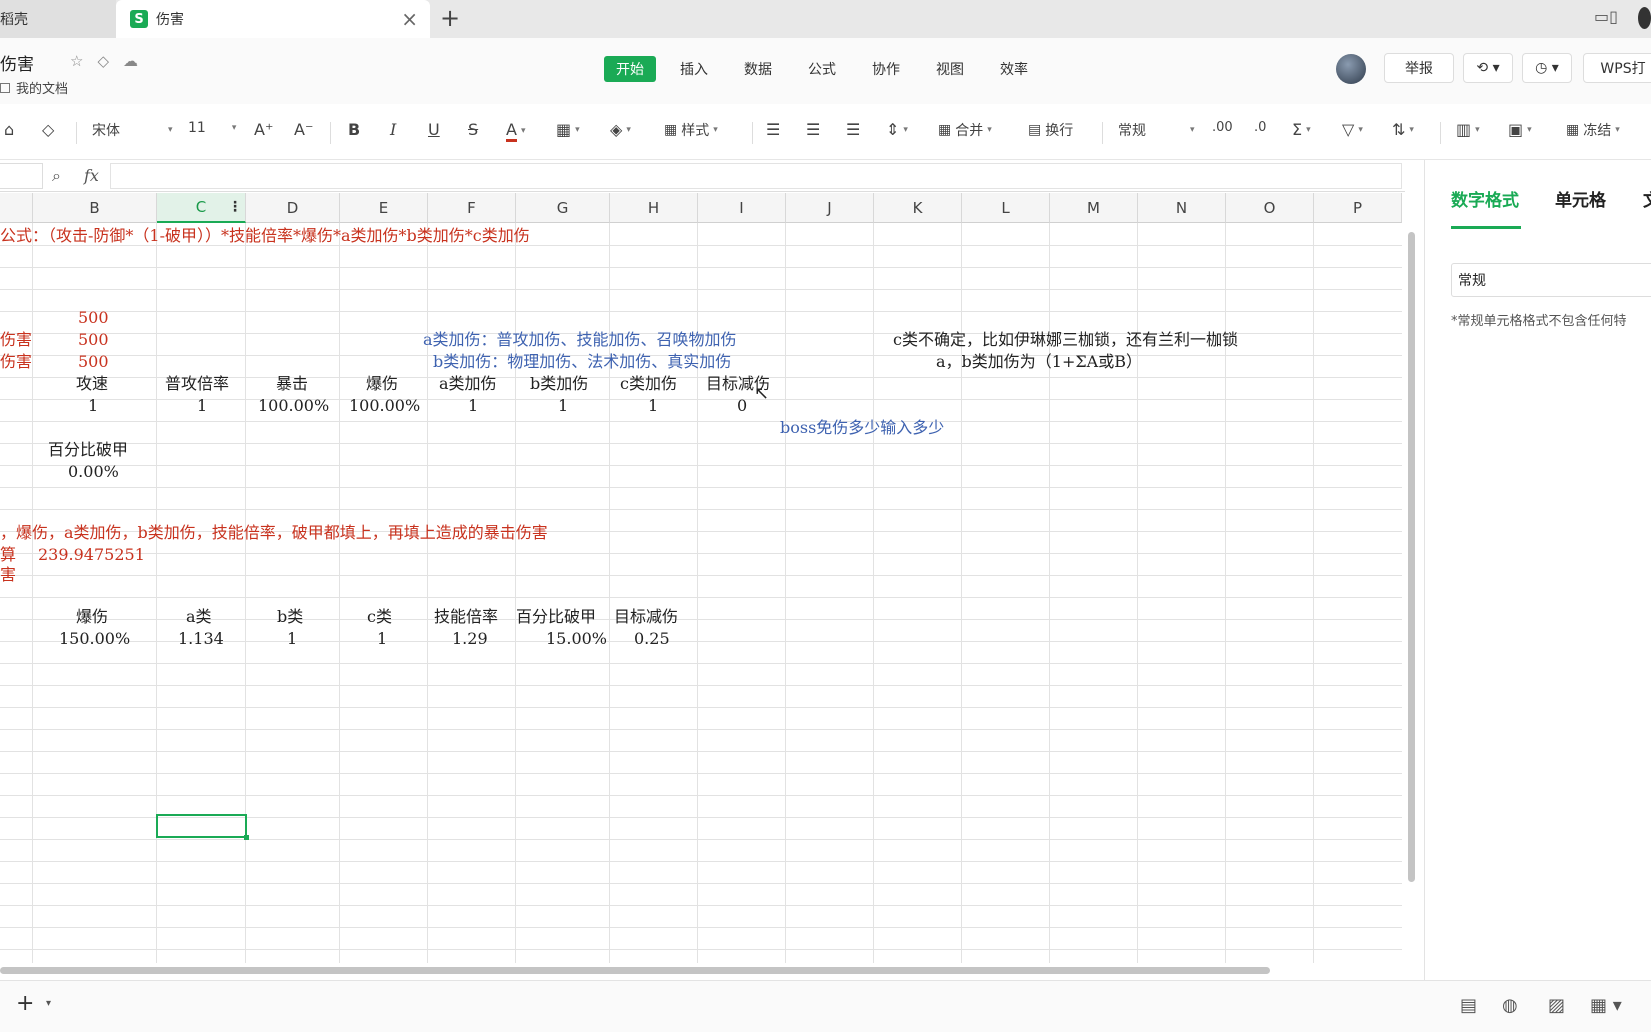  What do you see at coordinates (635, 970) in the screenshot?
I see `horizontal-scroll-thumb` at bounding box center [635, 970].